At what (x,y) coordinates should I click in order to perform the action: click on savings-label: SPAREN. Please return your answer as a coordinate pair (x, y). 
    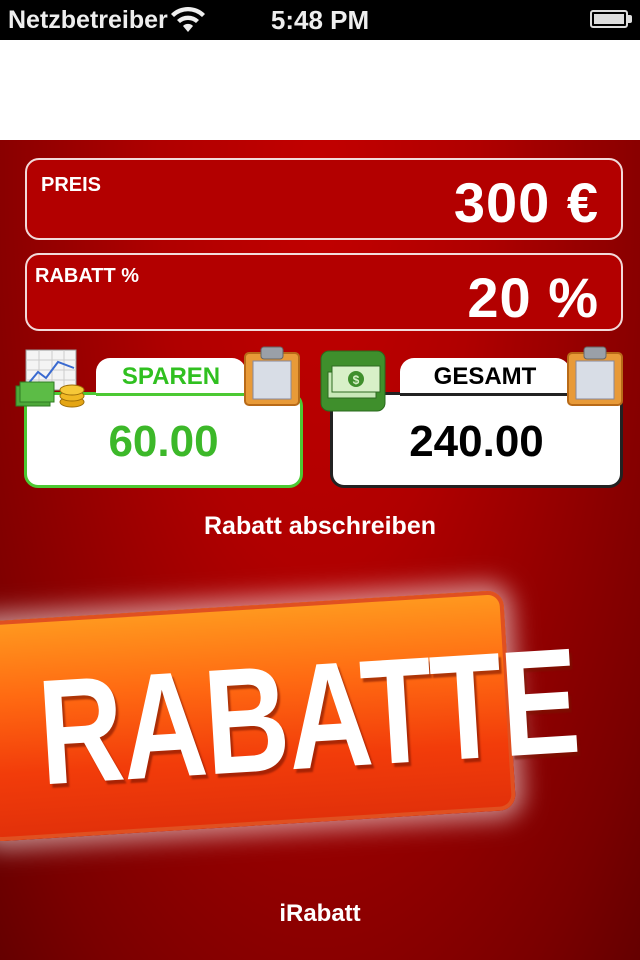
    Looking at the image, I should click on (171, 377).